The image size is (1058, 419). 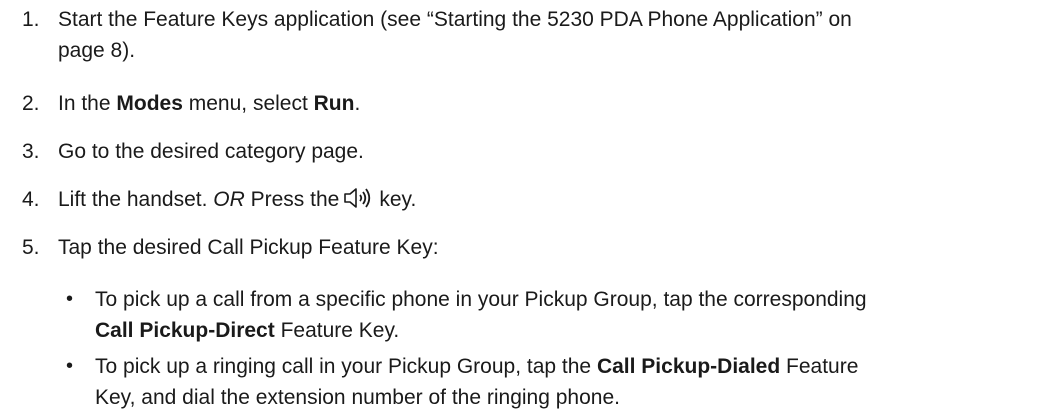 What do you see at coordinates (334, 103) in the screenshot?
I see `menu-item-name: Run` at bounding box center [334, 103].